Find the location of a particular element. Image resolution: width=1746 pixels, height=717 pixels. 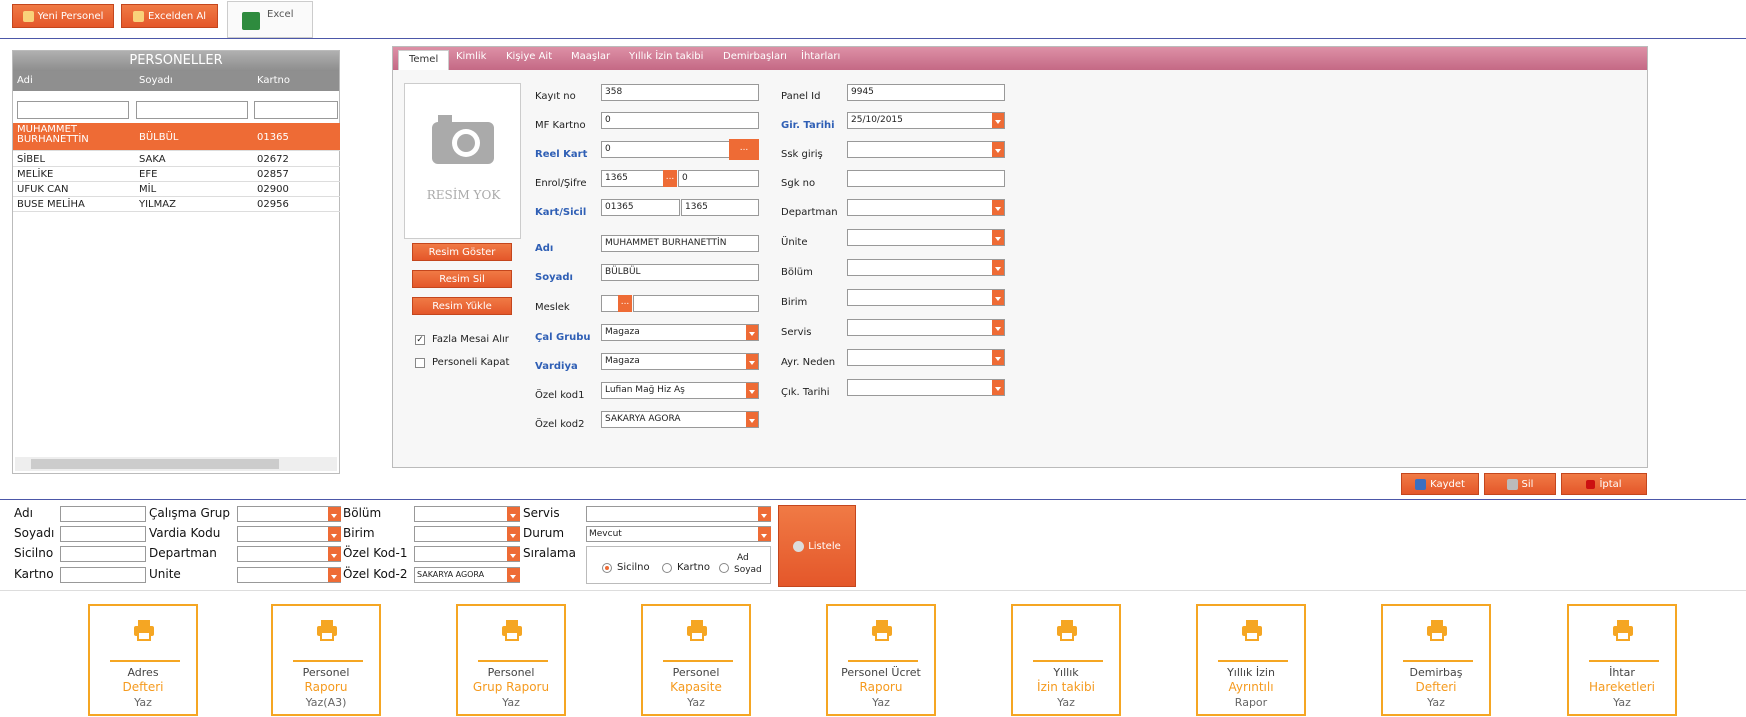

tab-kimlik: Kimlik is located at coordinates (471, 56).